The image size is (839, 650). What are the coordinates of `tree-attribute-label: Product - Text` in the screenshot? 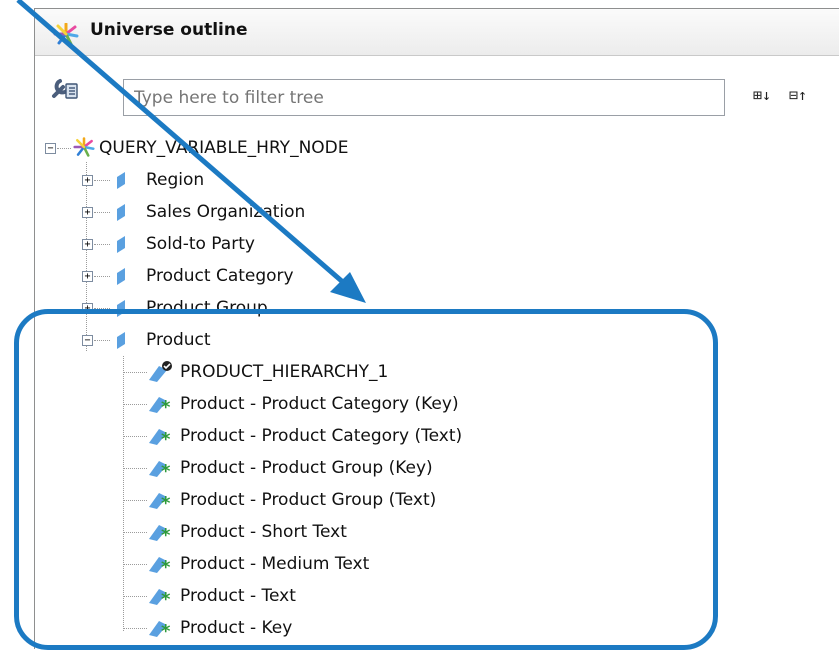 It's located at (238, 596).